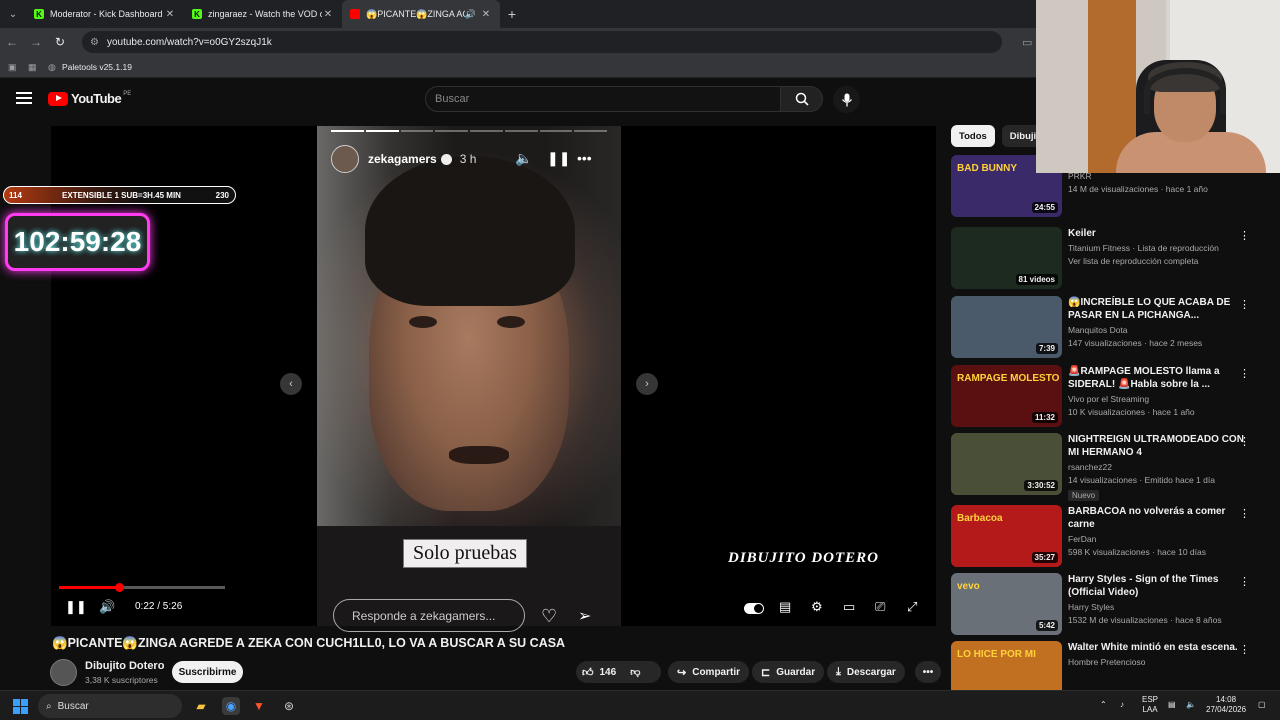 The height and width of the screenshot is (720, 1280). What do you see at coordinates (1262, 705) in the screenshot?
I see `notification-icon: ▢` at bounding box center [1262, 705].